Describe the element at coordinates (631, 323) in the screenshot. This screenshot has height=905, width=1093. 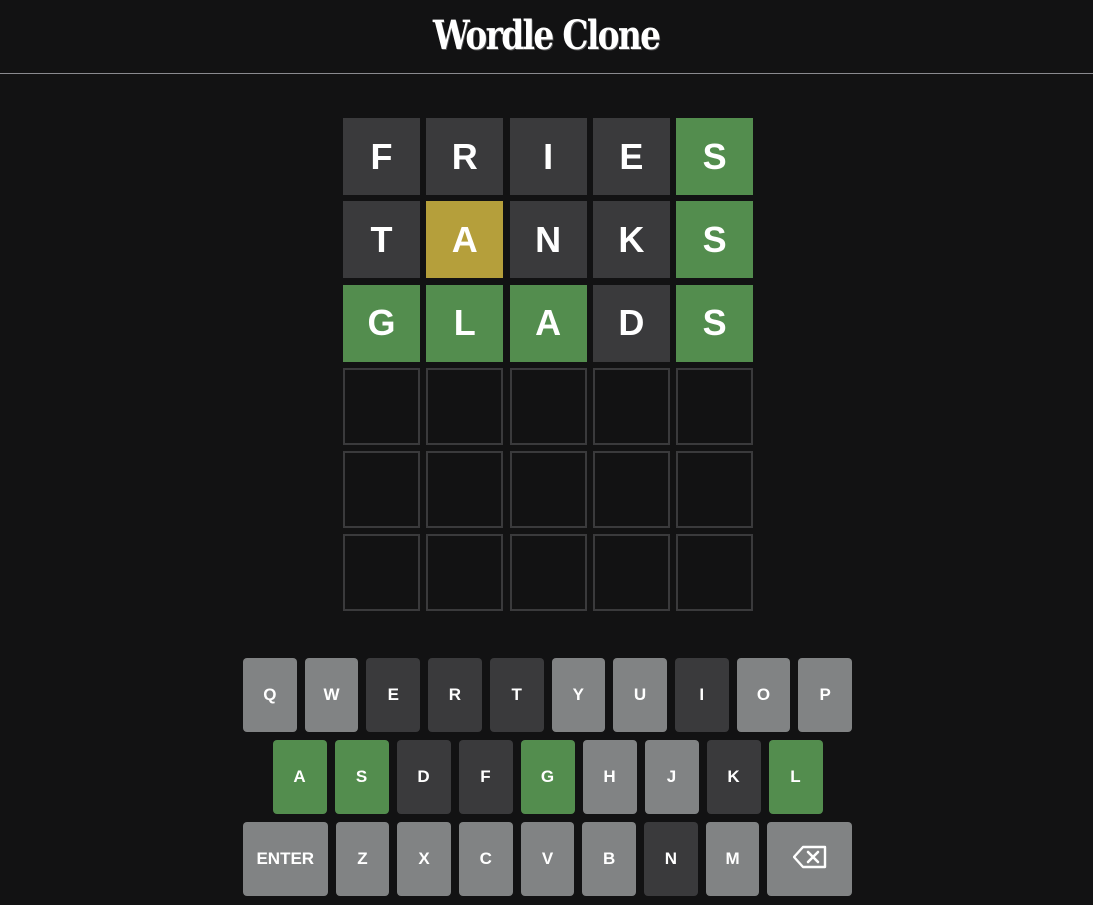
I see `board-tile: D` at that location.